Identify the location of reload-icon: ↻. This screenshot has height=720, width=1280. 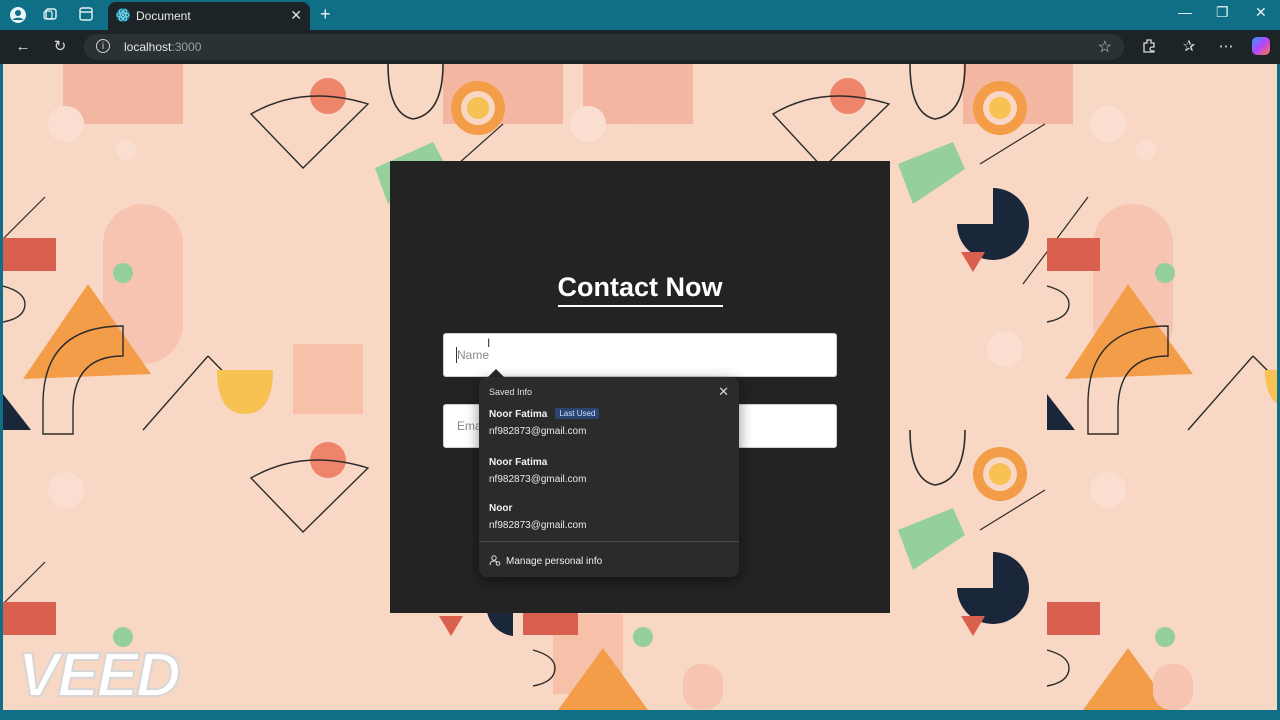
(60, 47).